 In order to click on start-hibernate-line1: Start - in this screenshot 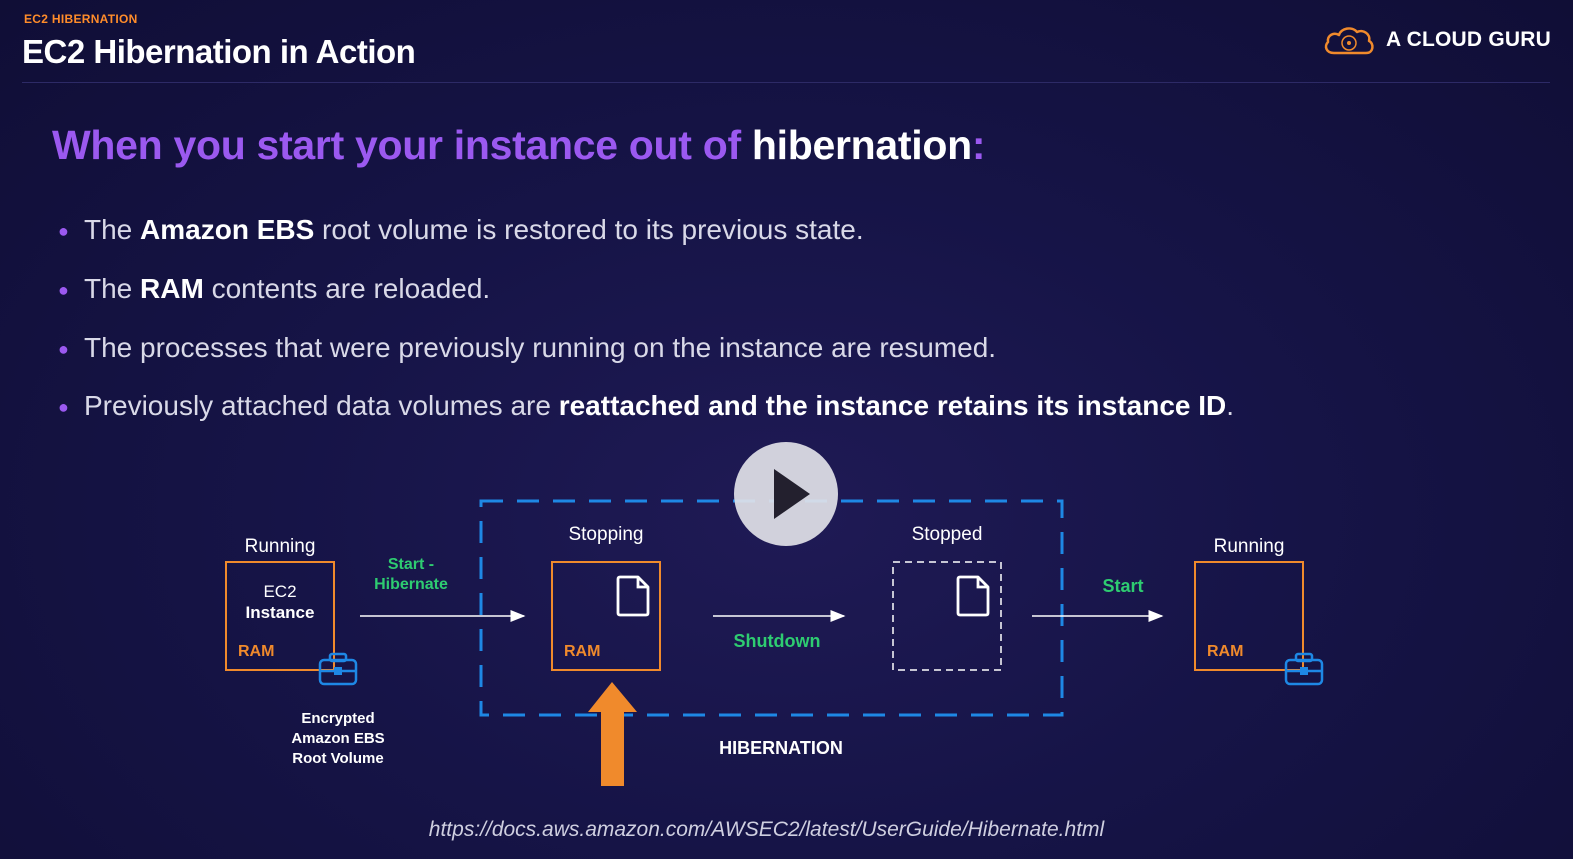, I will do `click(411, 564)`.